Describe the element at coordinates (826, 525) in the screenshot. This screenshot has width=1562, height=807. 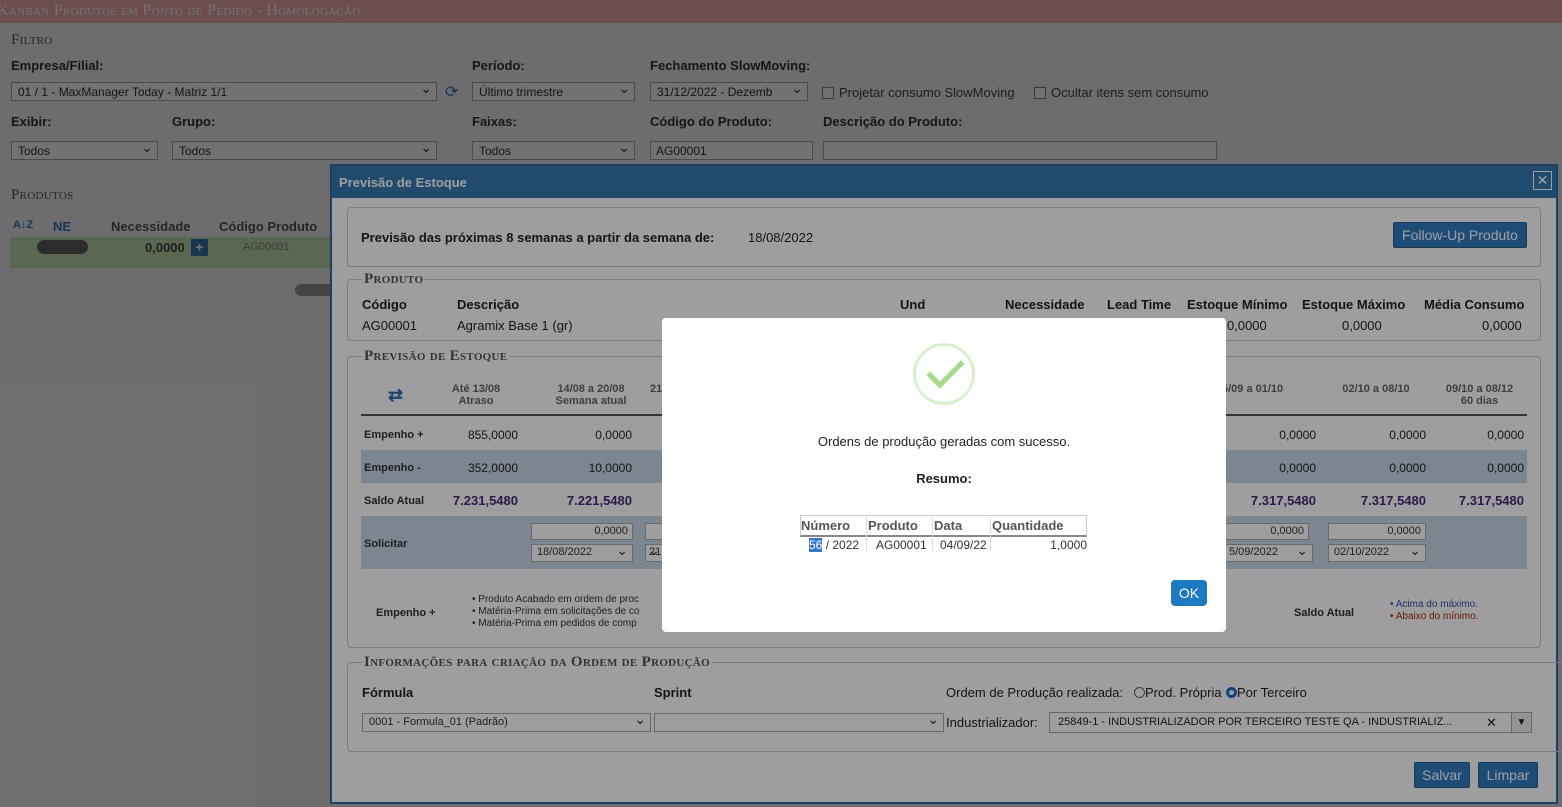
I see `resumo-hdr-numero: Número` at that location.